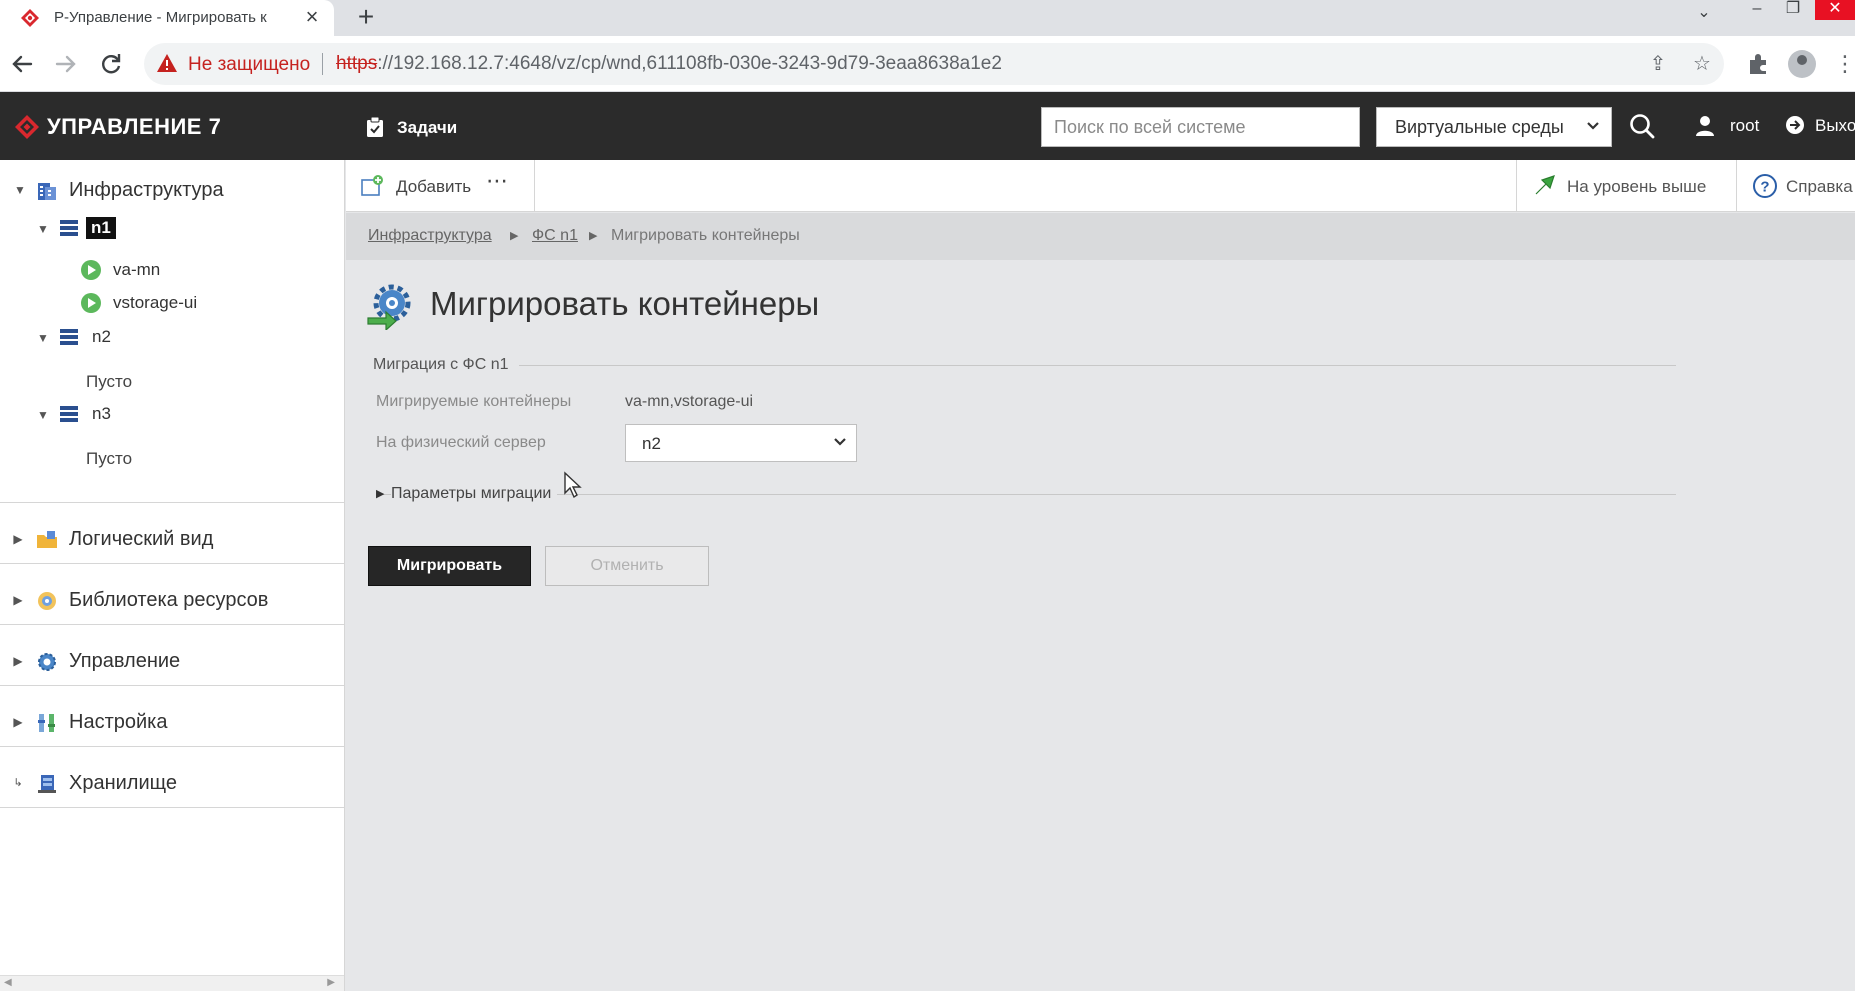 This screenshot has height=991, width=1855. I want to click on arrow-right-icon, so click(65, 64).